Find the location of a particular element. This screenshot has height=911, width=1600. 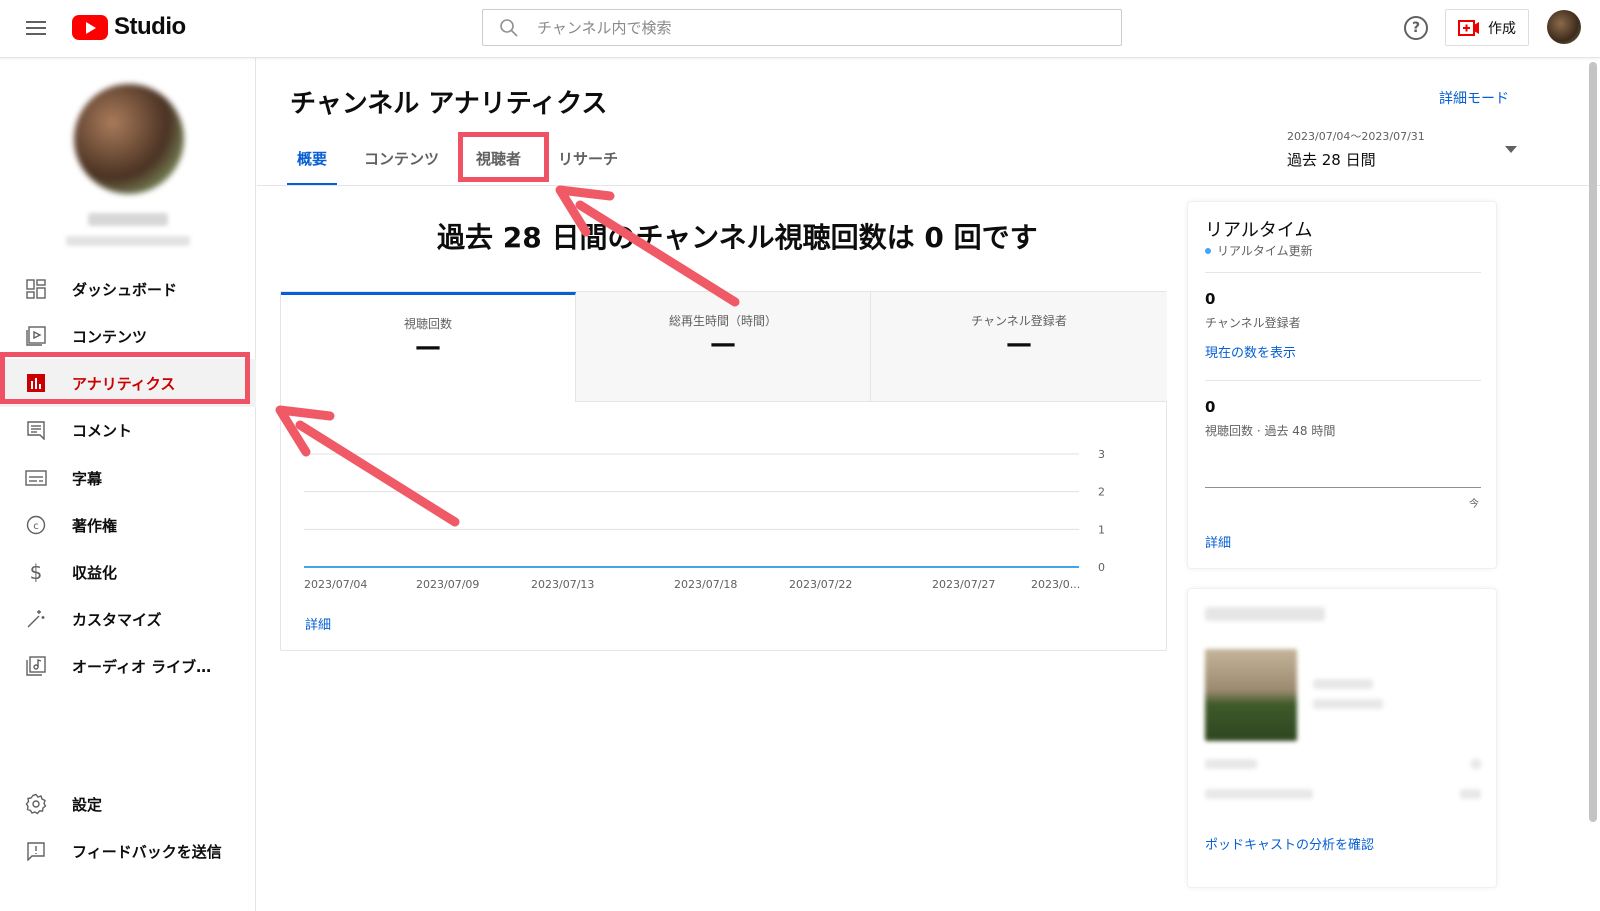

podcast-name-blurred is located at coordinates (1343, 684).